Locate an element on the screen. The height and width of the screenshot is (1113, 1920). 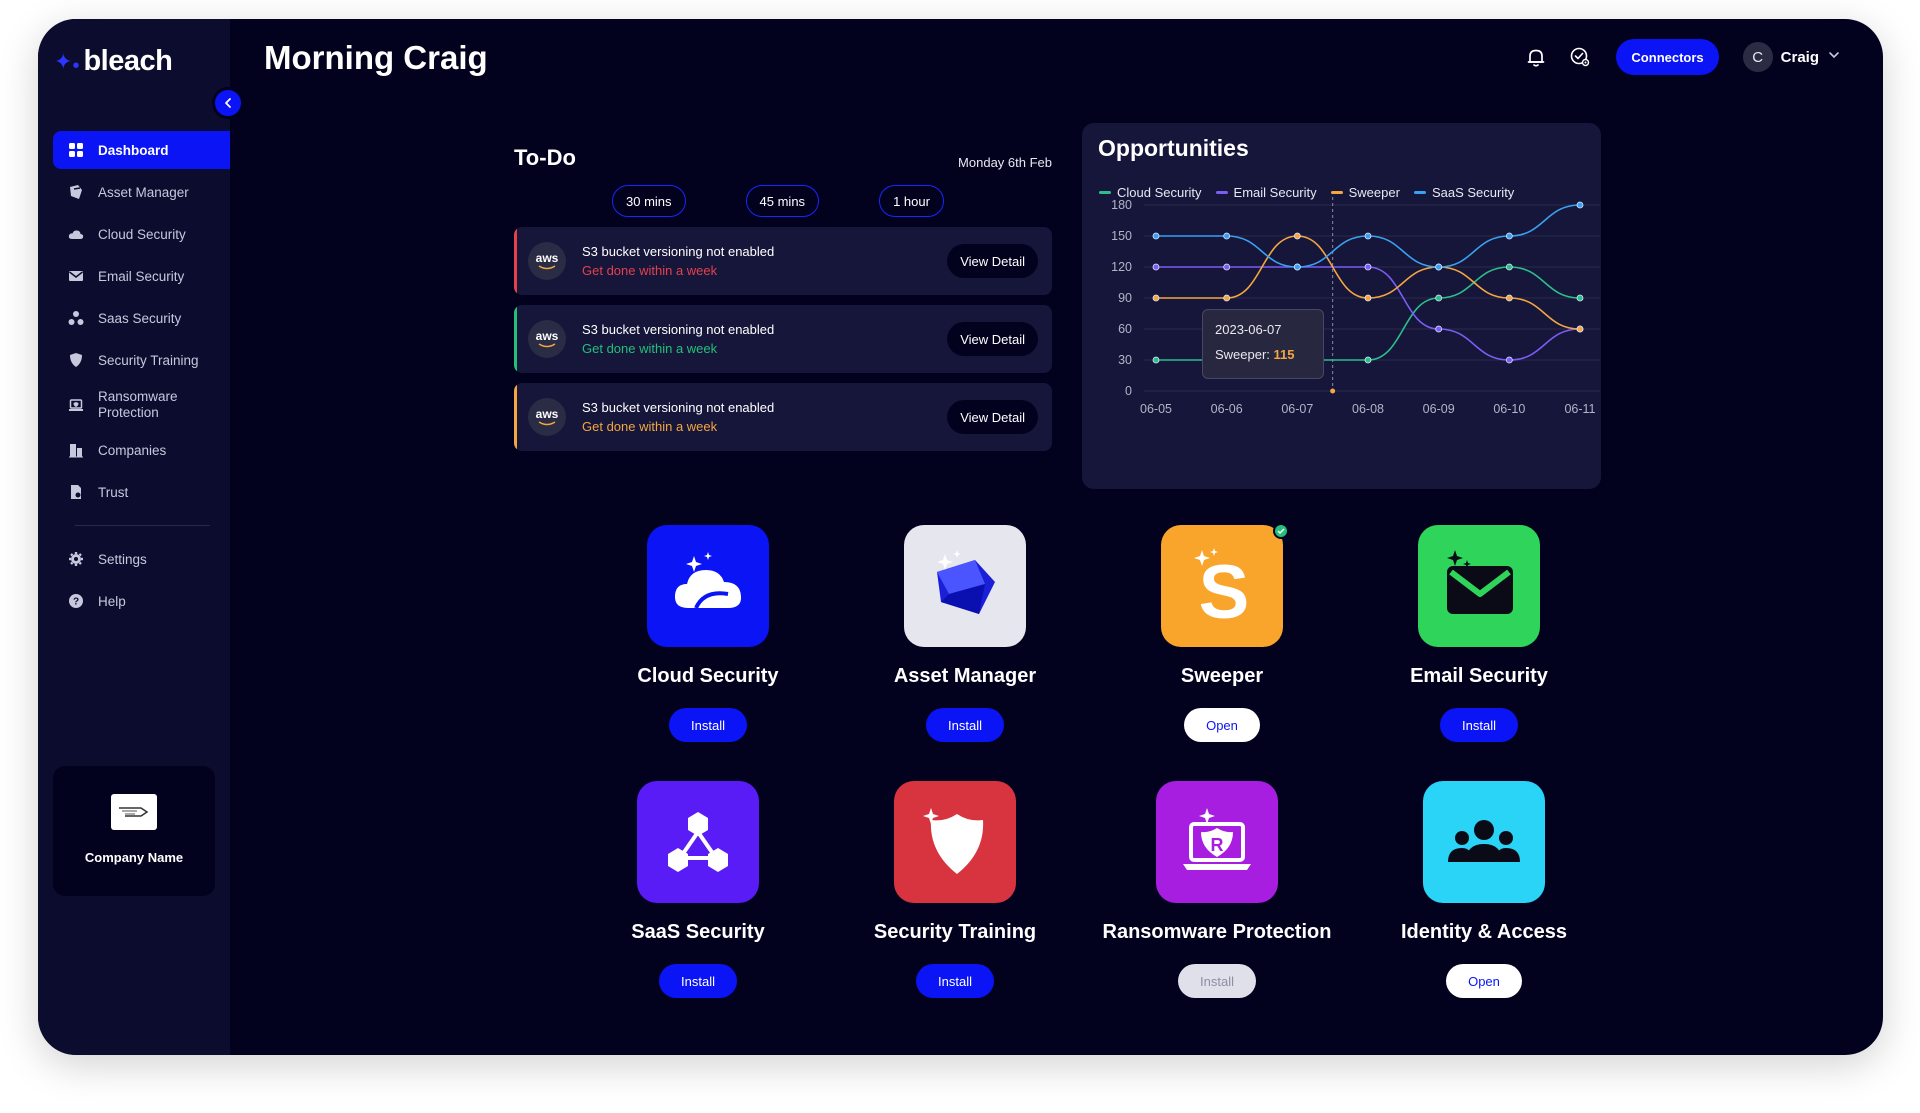
sidebar-item-settings: Settings is located at coordinates (141, 559).